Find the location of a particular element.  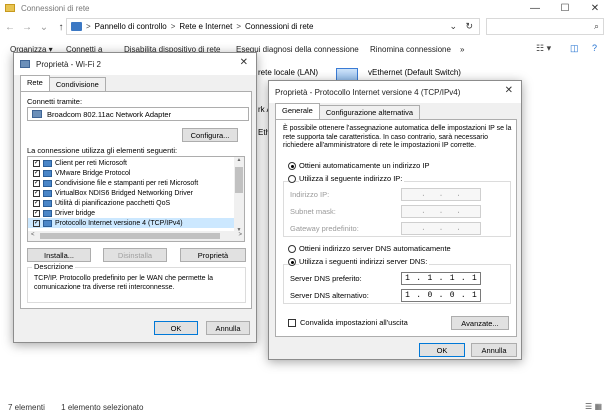

ip-address-label: Indirizzo IP: is located at coordinates (310, 194).